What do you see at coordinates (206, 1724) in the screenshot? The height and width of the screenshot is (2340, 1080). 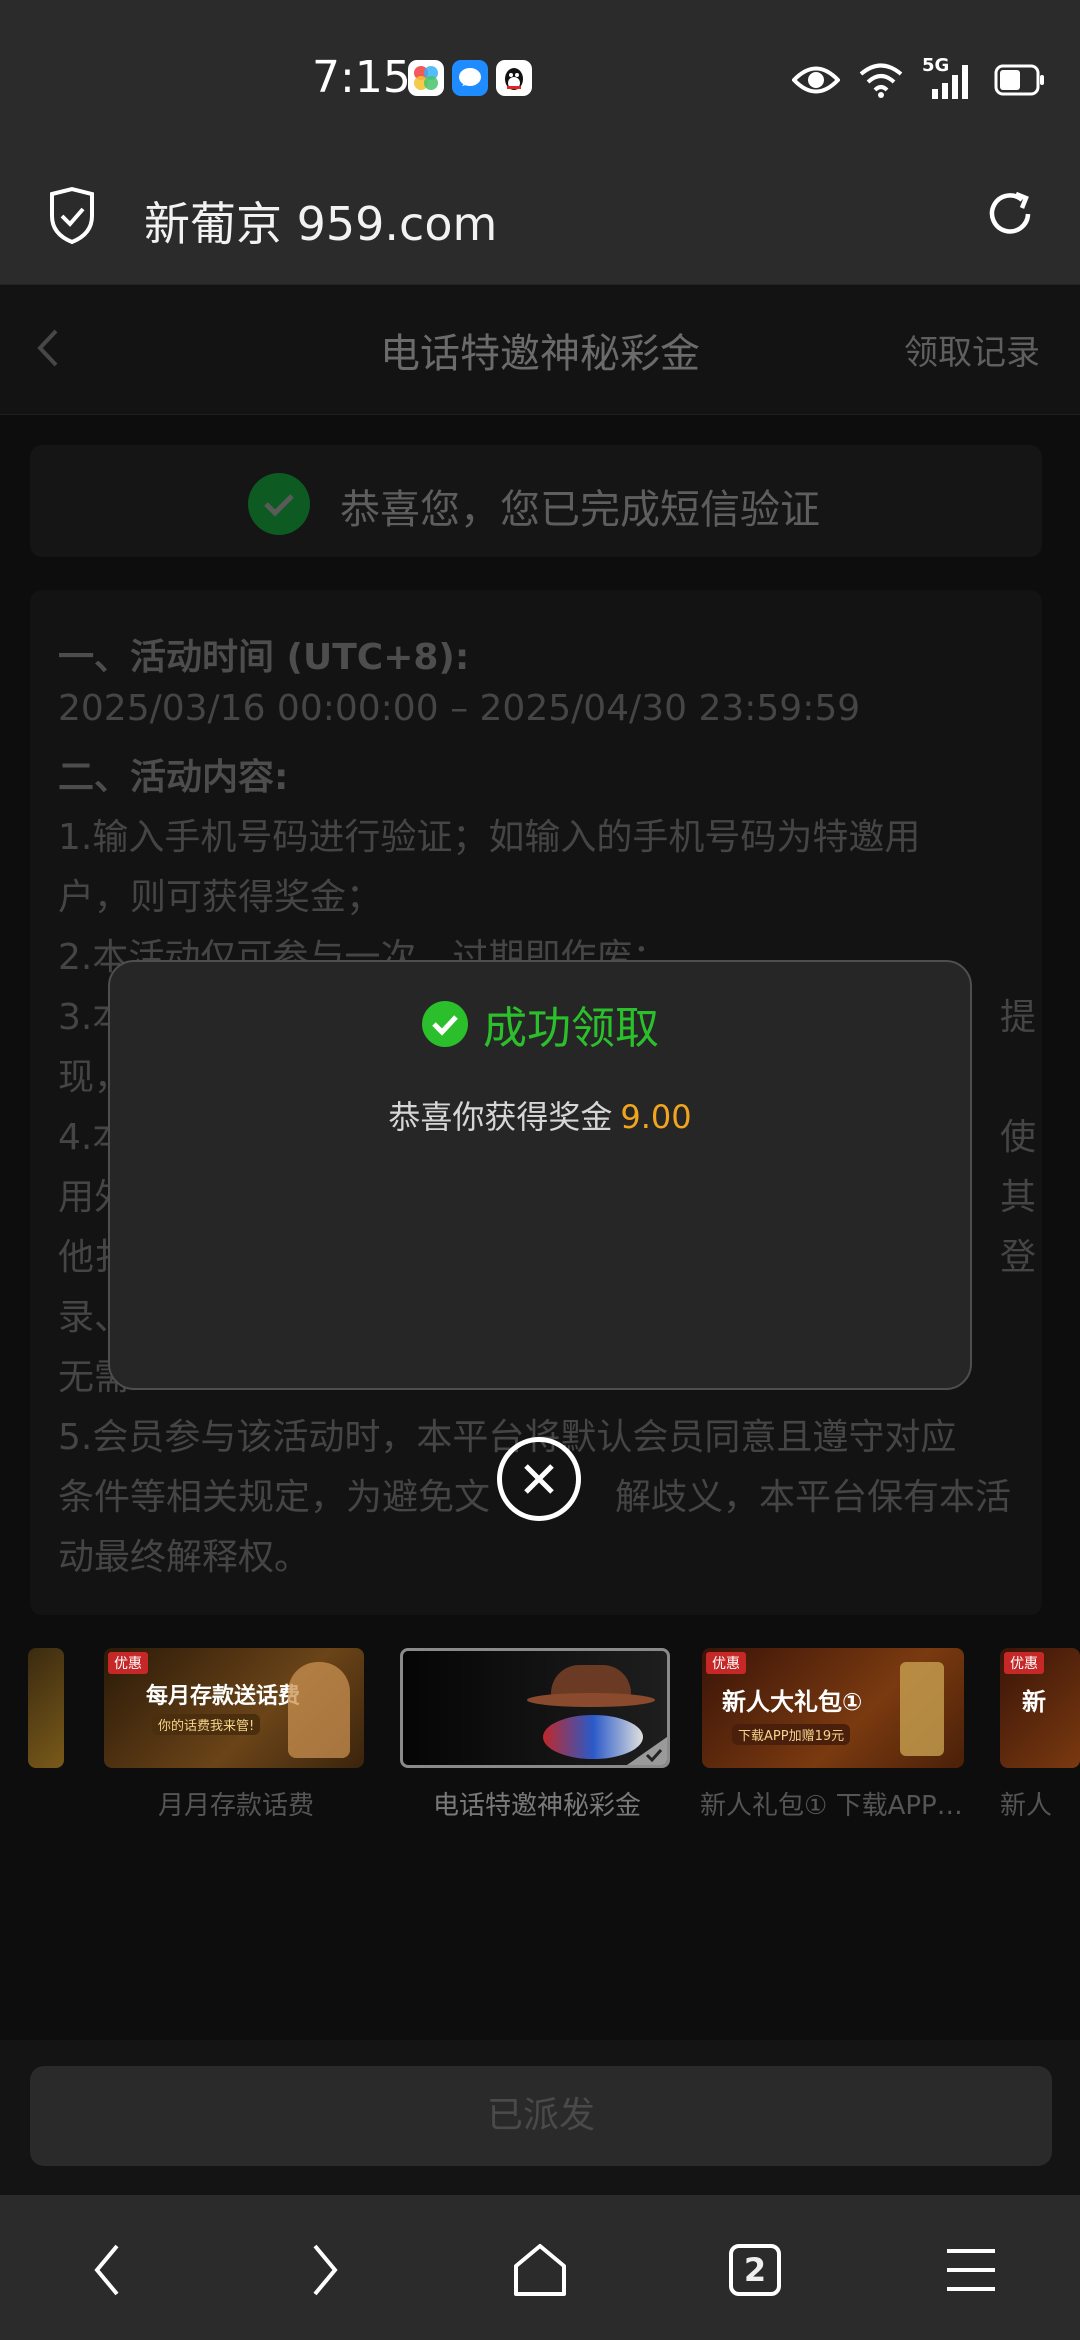 I see `promo-sub-text: 你的话费我来管!` at bounding box center [206, 1724].